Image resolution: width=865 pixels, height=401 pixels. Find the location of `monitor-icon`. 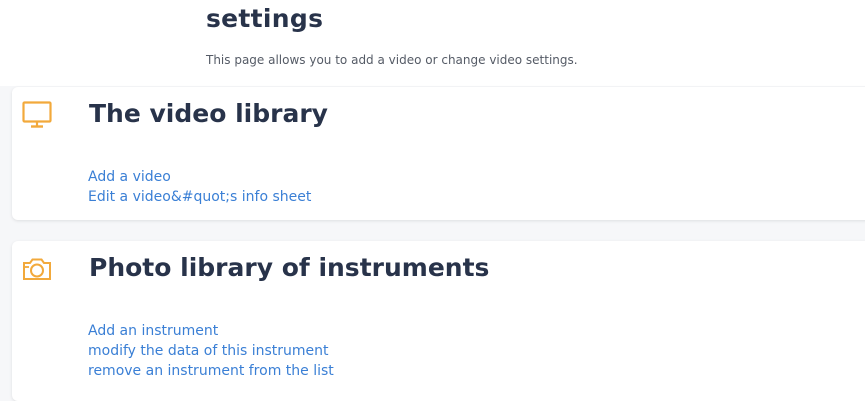

monitor-icon is located at coordinates (37, 115).